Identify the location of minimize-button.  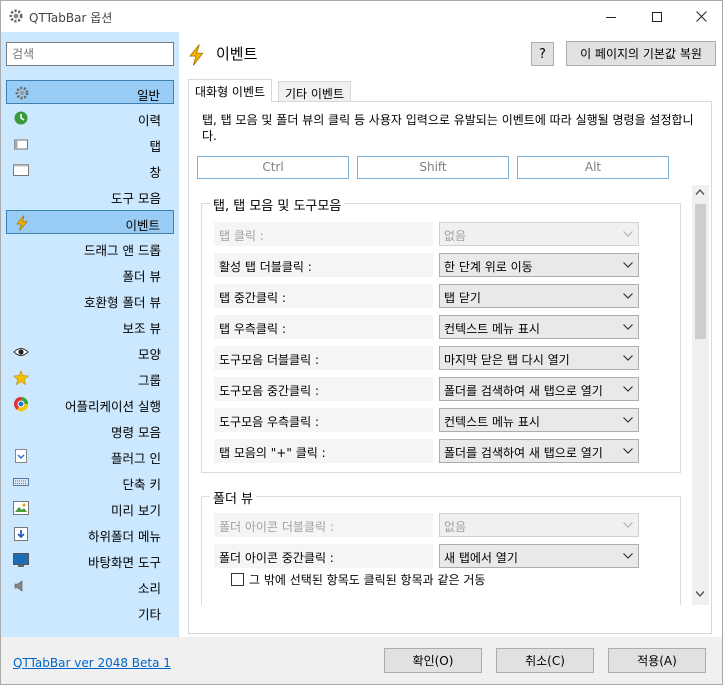
(611, 16).